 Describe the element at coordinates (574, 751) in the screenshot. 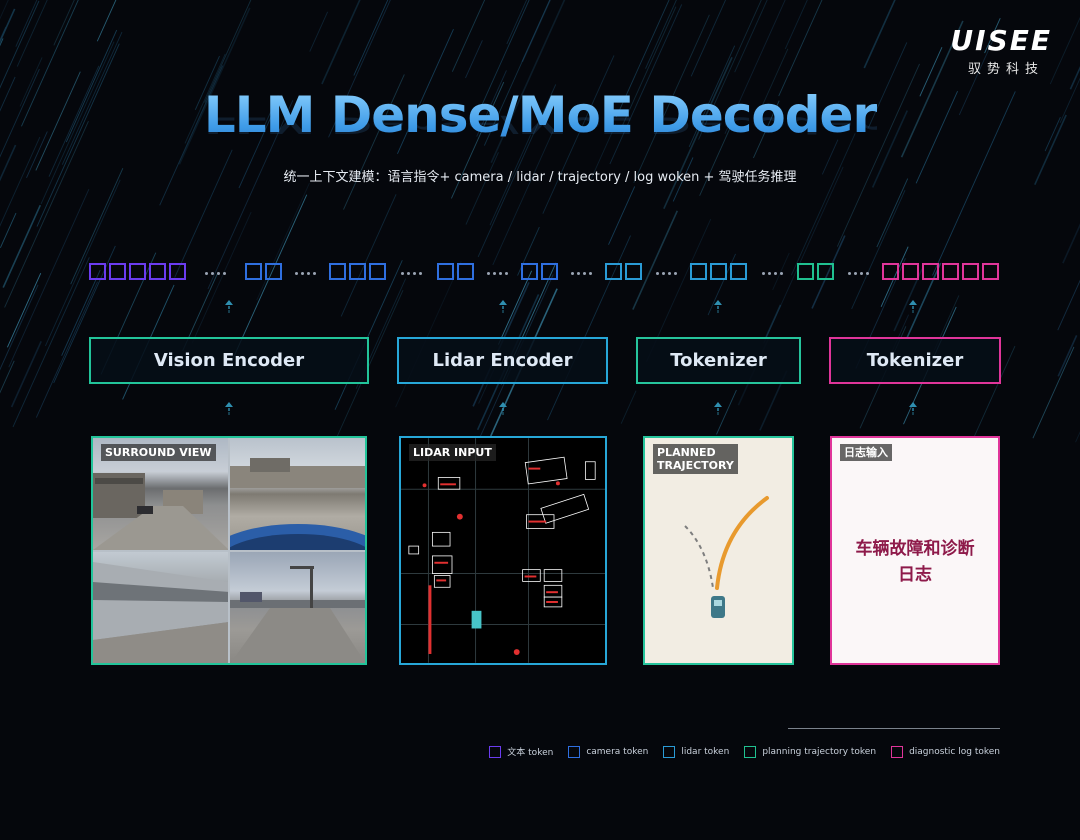

I see `legend-swatch` at that location.